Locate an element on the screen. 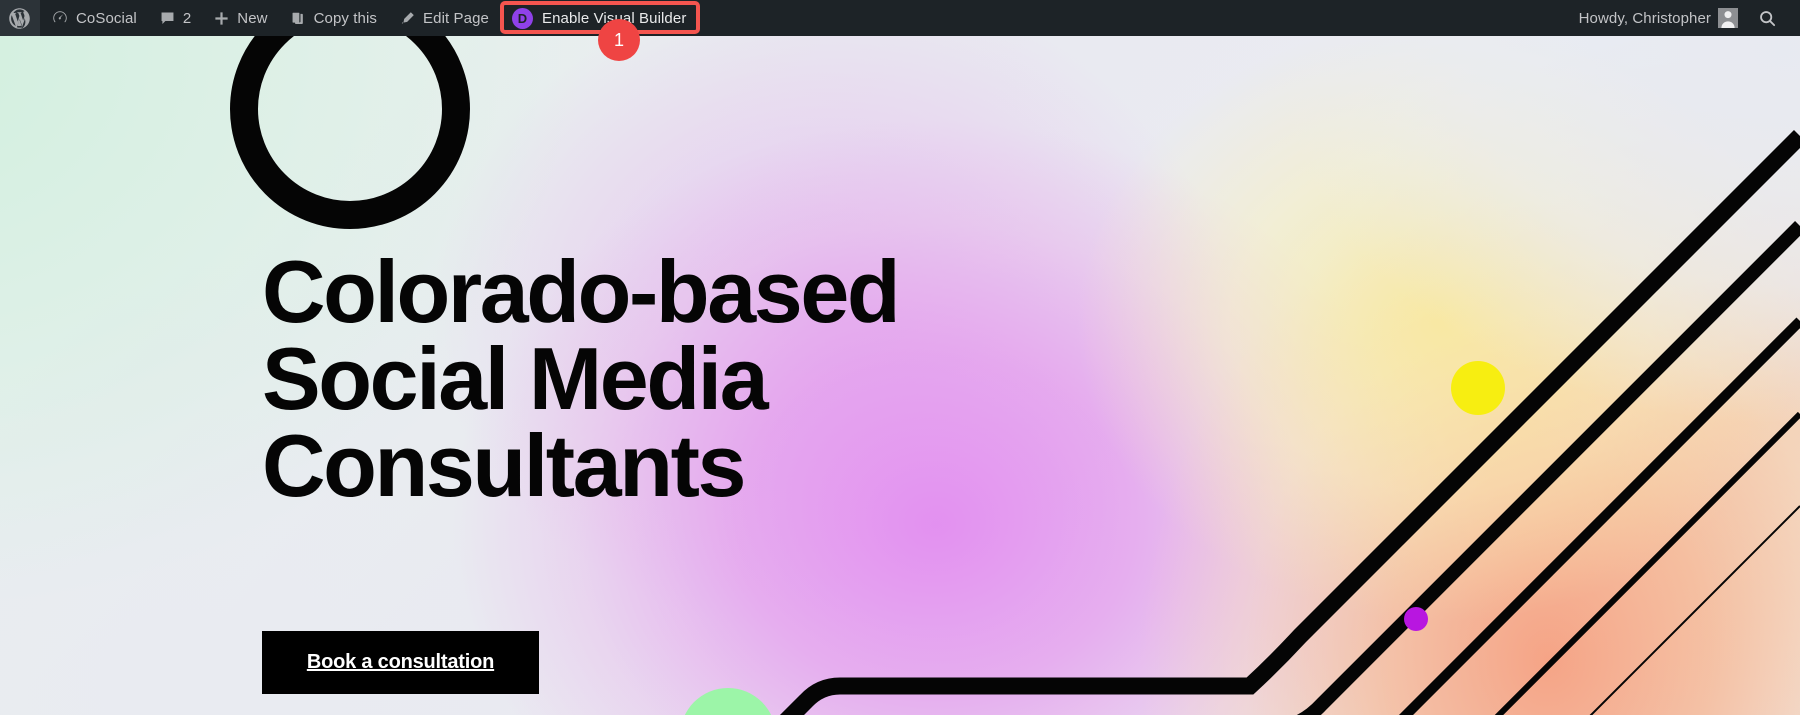  divi-logo-icon: D is located at coordinates (522, 18).